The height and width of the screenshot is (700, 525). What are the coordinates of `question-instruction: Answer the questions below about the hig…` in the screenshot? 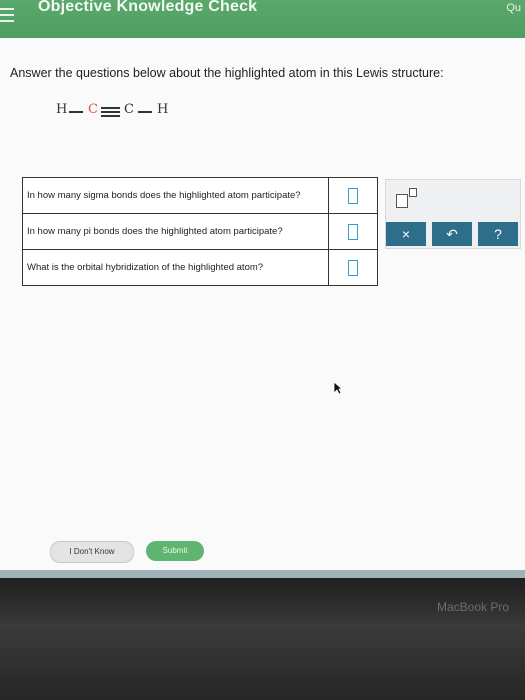 It's located at (227, 73).